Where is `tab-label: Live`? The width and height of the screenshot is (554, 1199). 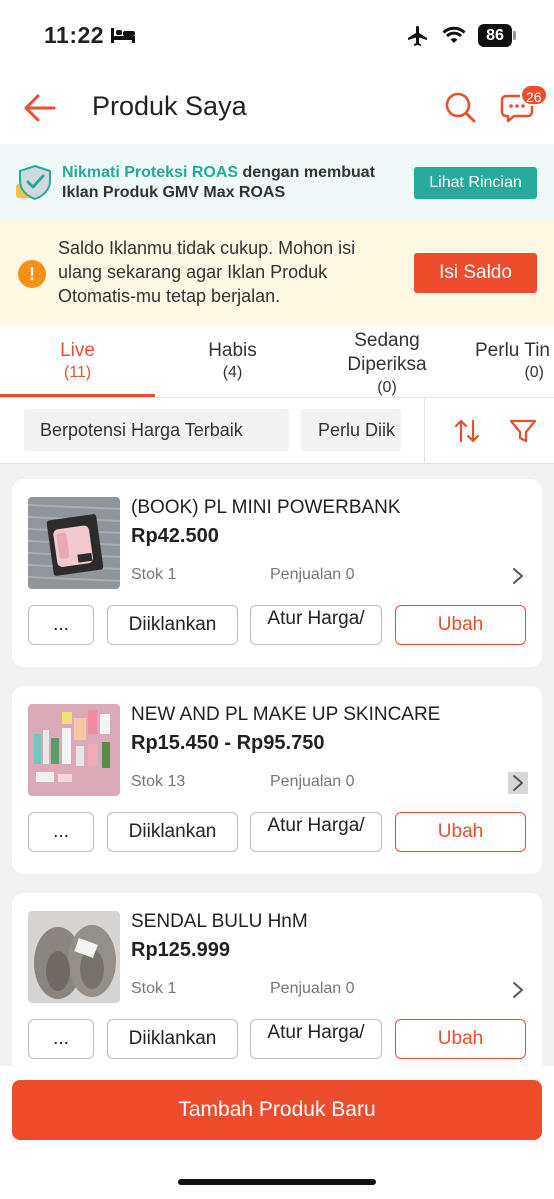
tab-label: Live is located at coordinates (77, 350).